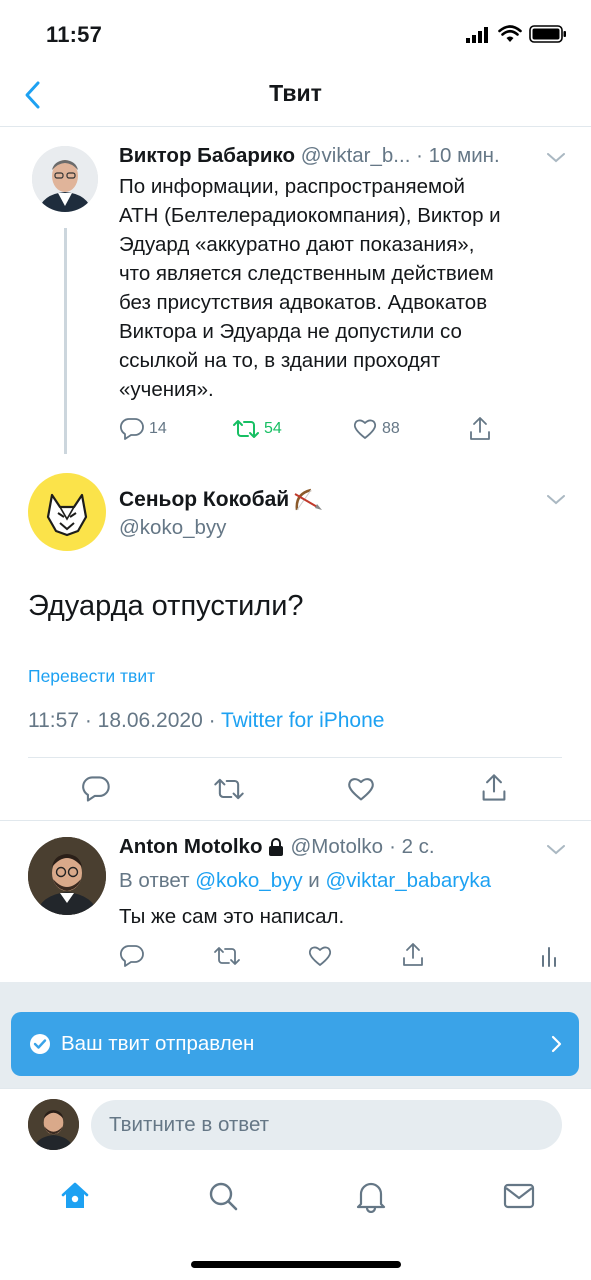 This screenshot has width=591, height=1280. I want to click on tweet-line: «учения»., so click(166, 389).